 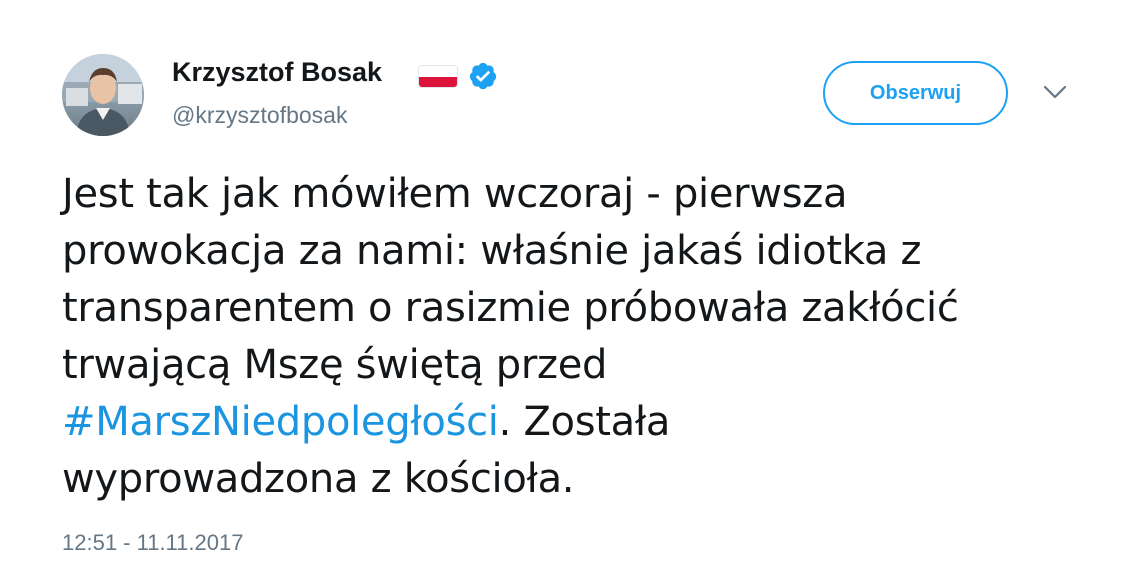 I want to click on avatar-image, so click(x=103, y=95).